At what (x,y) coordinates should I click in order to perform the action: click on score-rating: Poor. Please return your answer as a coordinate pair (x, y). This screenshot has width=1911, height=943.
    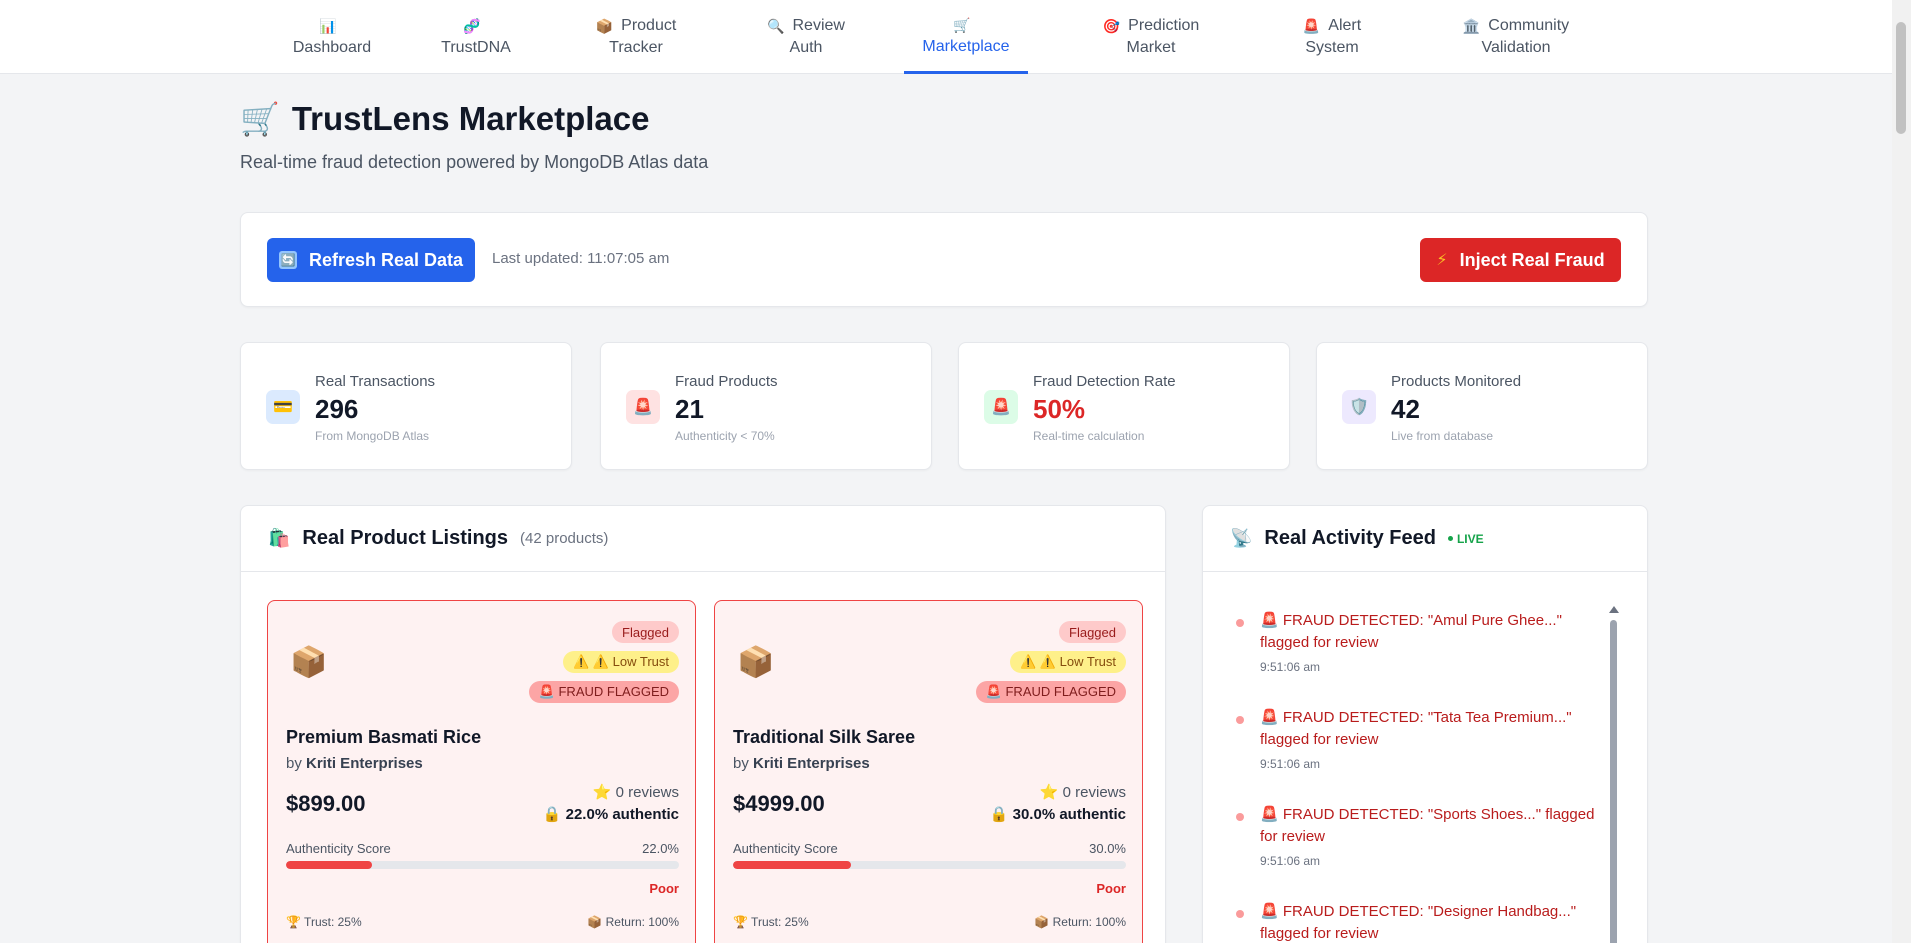
    Looking at the image, I should click on (664, 888).